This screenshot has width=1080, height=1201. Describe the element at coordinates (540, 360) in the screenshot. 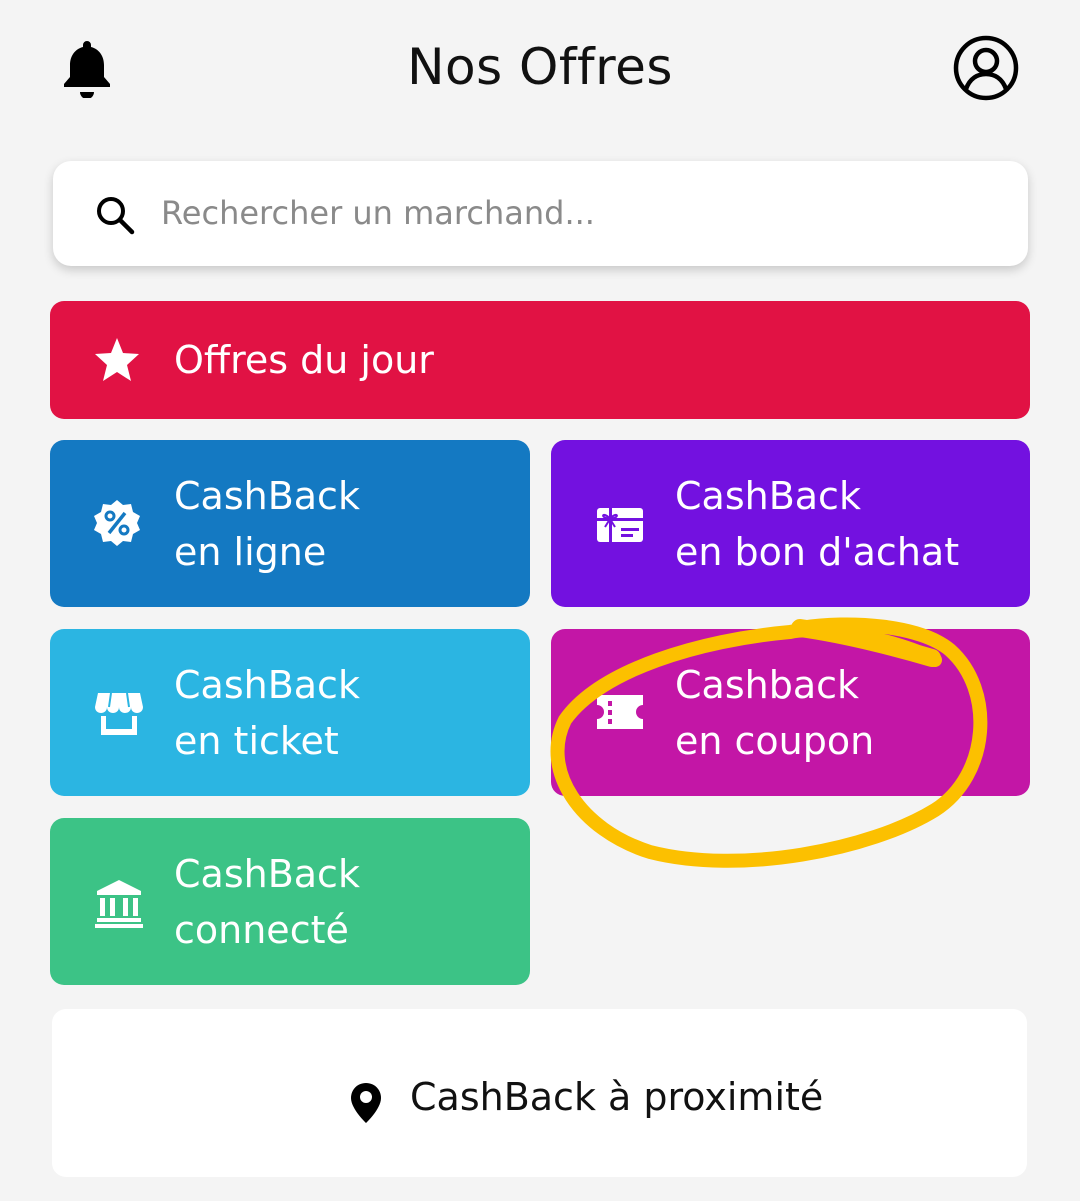

I see `tile-offres-du-jour: Offres du jour` at that location.